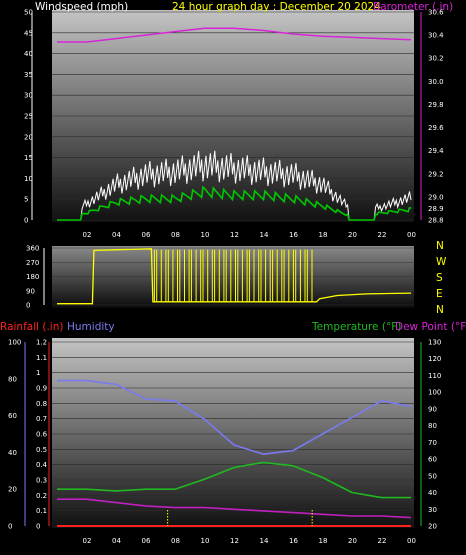 The image size is (466, 555). I want to click on barometer-tick-label: 30.0, so click(436, 82).